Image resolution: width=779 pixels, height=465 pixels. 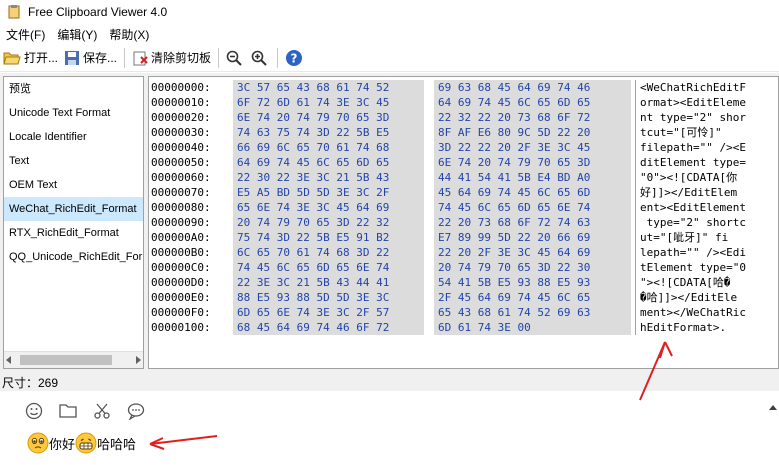 I want to click on hex-address: 00000080:, so click(x=181, y=207).